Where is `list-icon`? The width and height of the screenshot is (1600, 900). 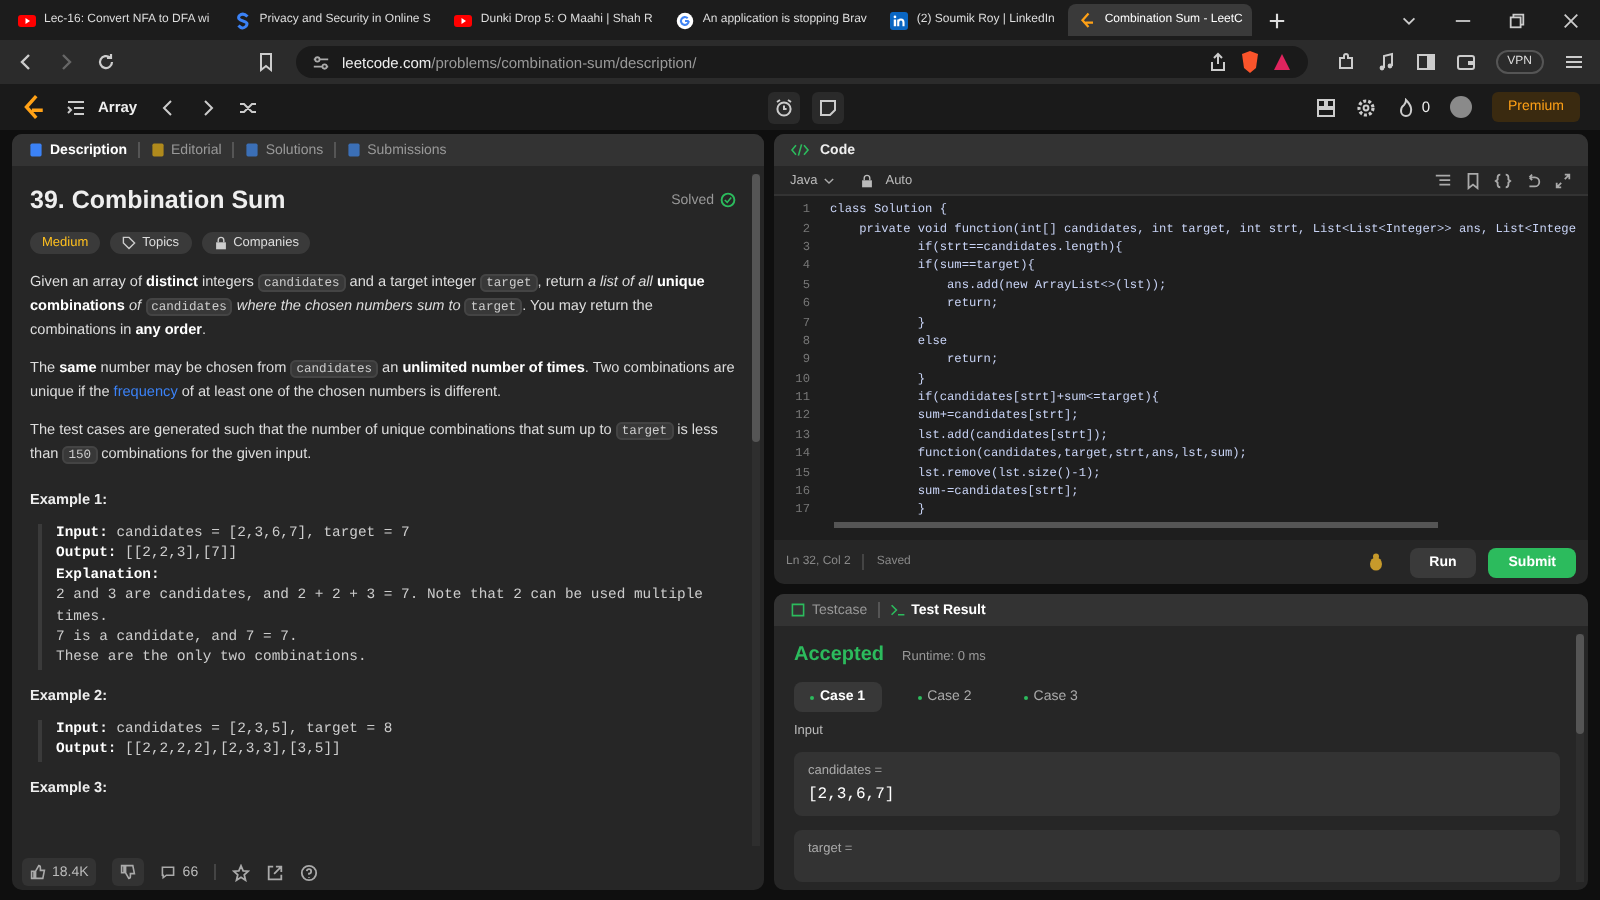
list-icon is located at coordinates (76, 107).